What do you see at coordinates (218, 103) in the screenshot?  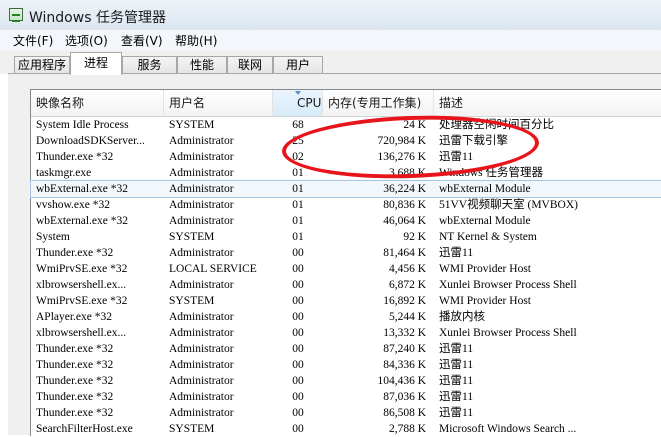 I see `column-header-user-name: 用户名` at bounding box center [218, 103].